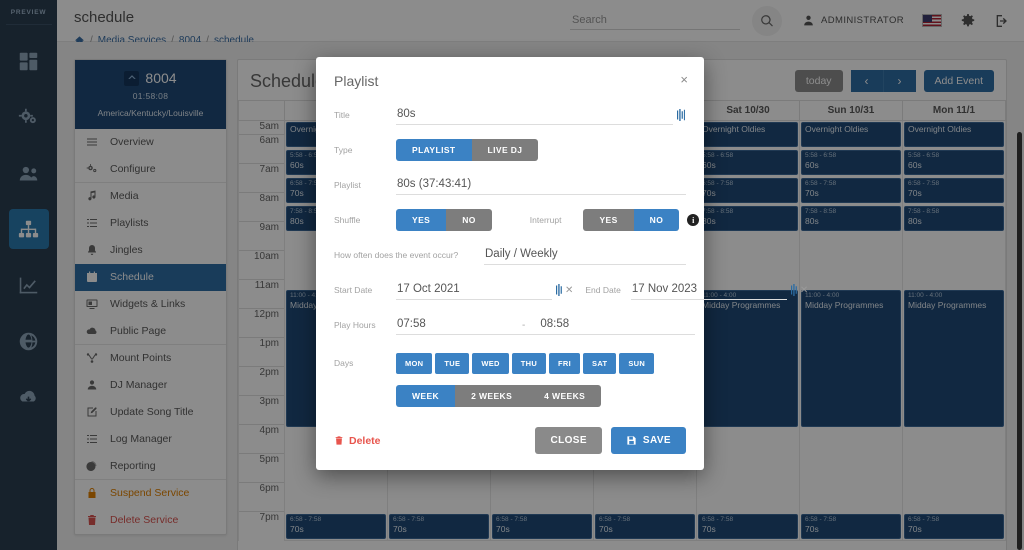 The image size is (1024, 550). I want to click on playlist-input, so click(541, 185).